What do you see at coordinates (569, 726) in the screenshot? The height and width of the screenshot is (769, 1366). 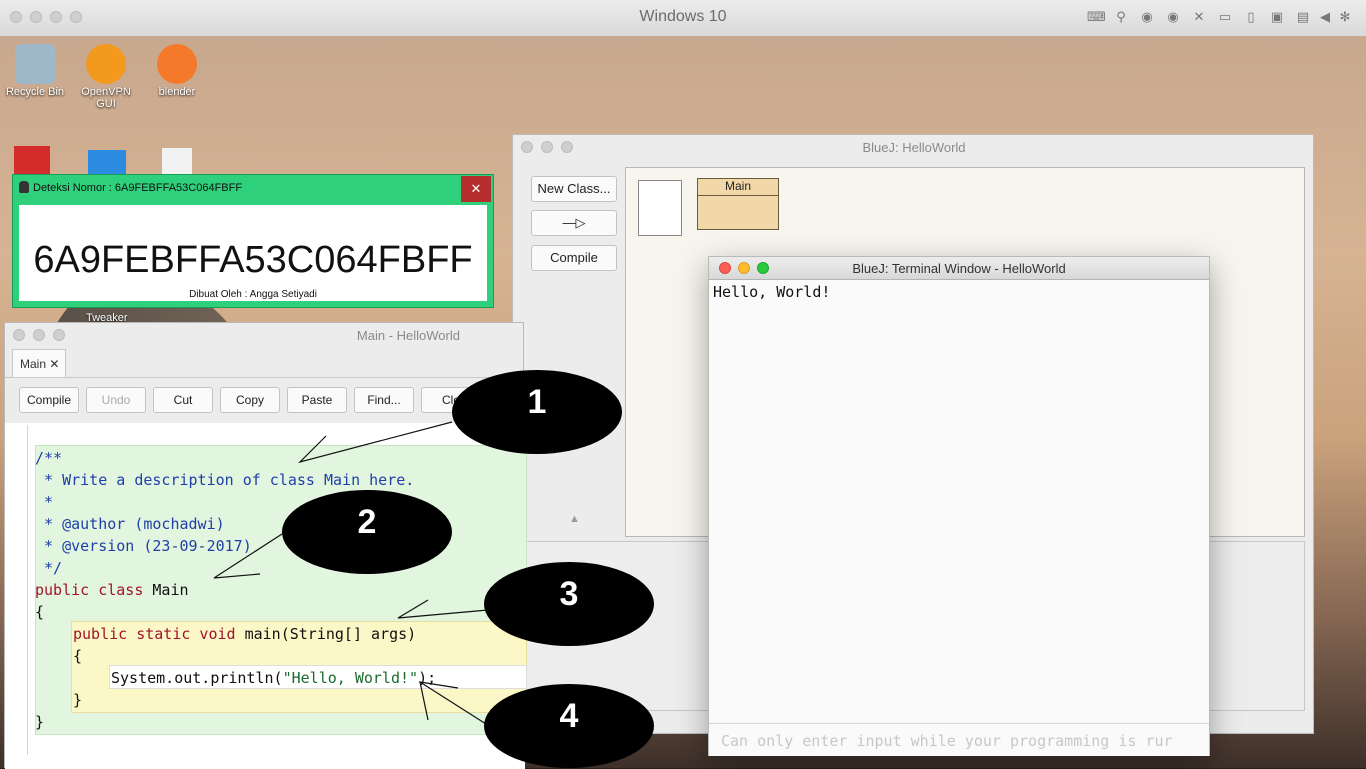 I see `annotation-badge-4: 4` at bounding box center [569, 726].